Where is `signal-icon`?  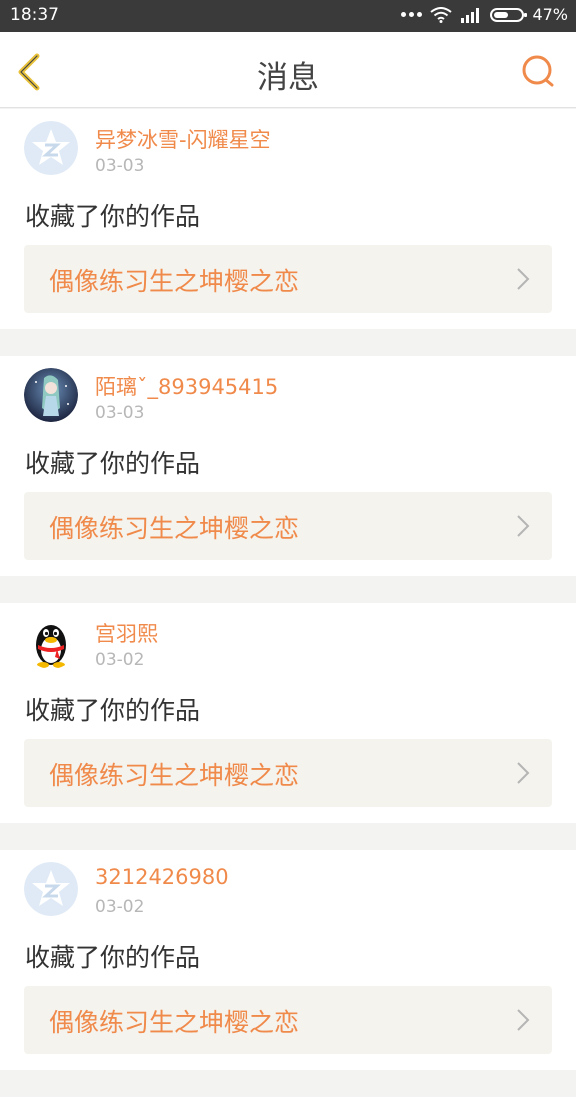
signal-icon is located at coordinates (470, 15).